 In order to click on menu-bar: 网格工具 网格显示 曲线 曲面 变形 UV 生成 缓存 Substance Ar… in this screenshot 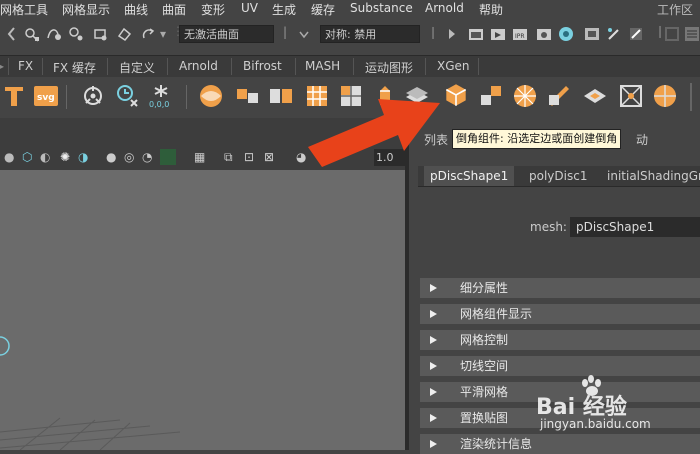, I will do `click(350, 9)`.